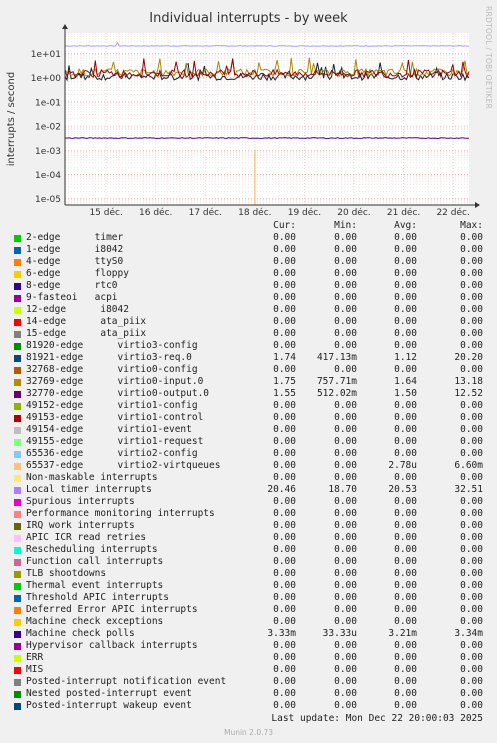  I want to click on legend-label: Non-maskable interrupts, so click(92, 477).